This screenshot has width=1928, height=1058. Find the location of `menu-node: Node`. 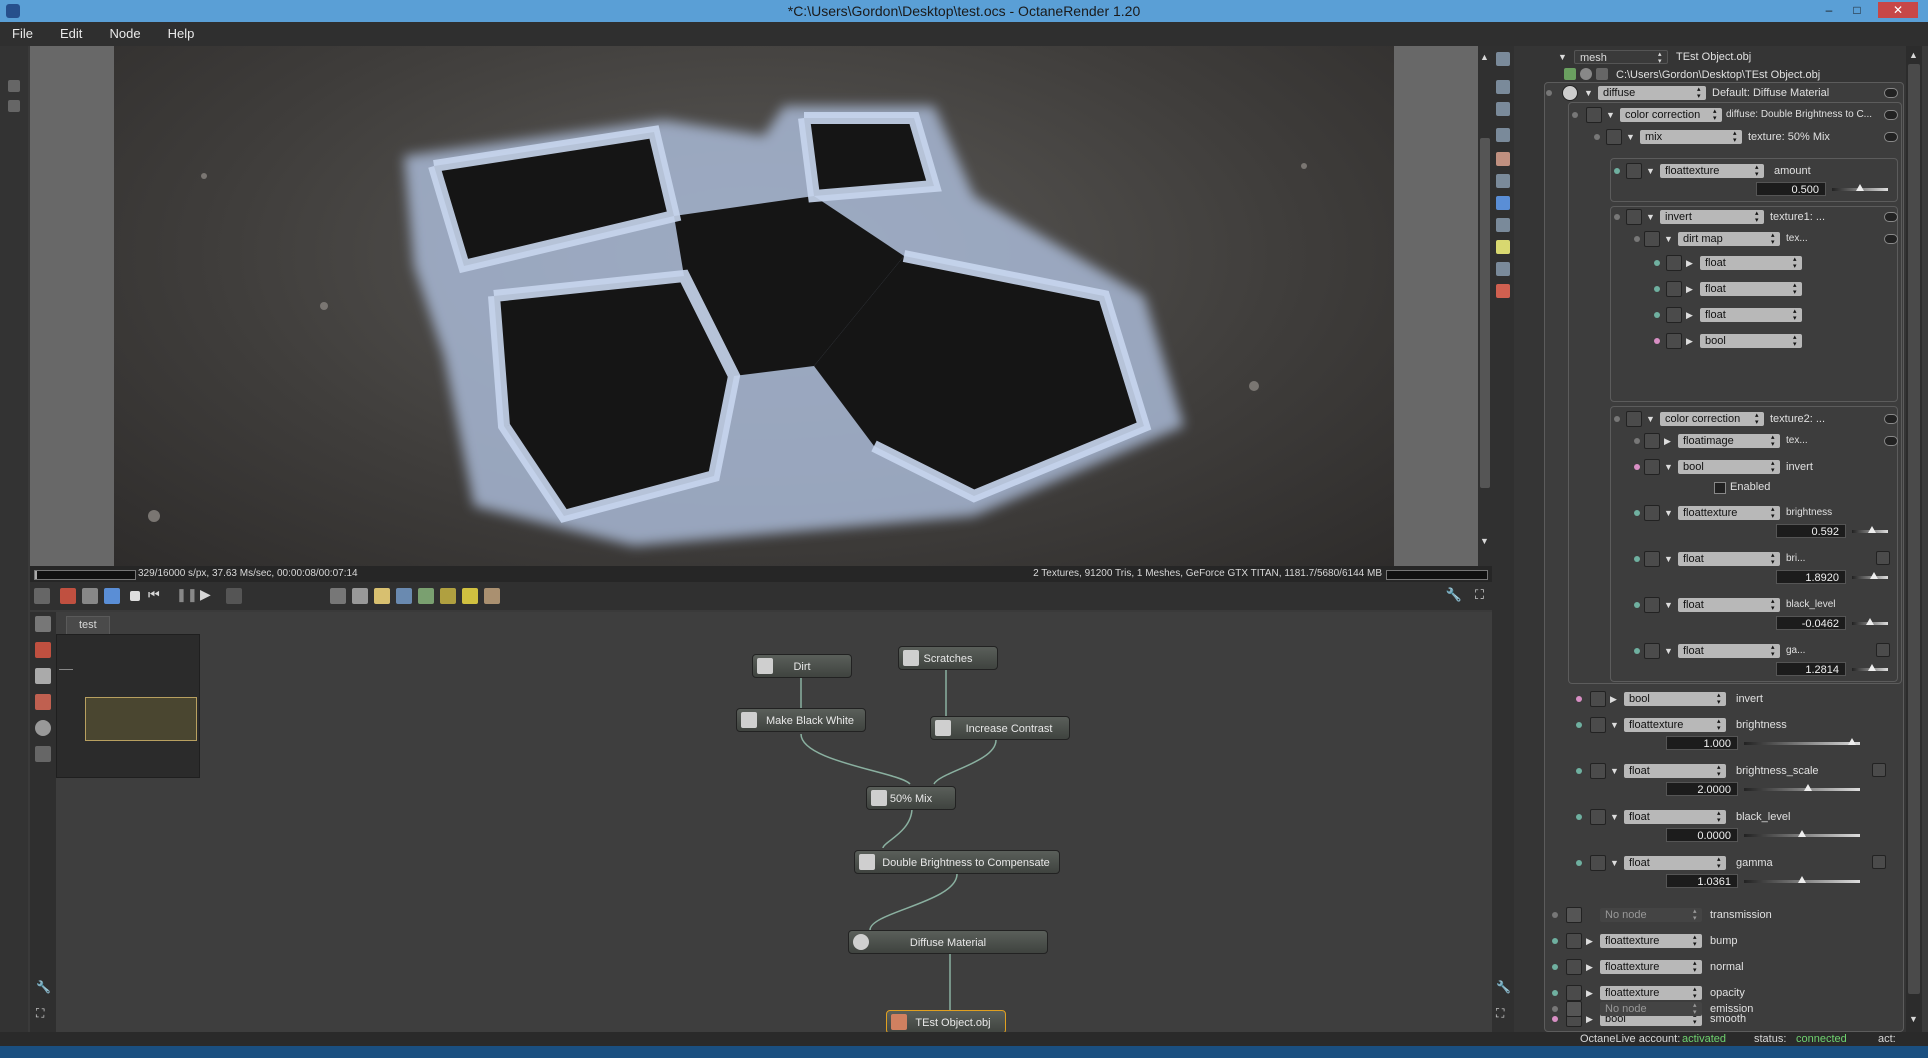

menu-node: Node is located at coordinates (124, 34).